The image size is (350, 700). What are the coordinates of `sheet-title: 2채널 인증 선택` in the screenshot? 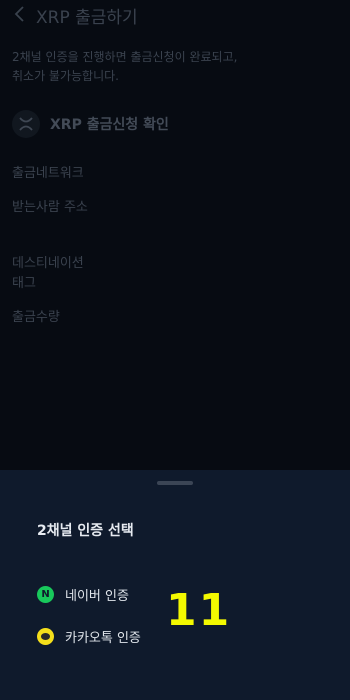 It's located at (85, 531).